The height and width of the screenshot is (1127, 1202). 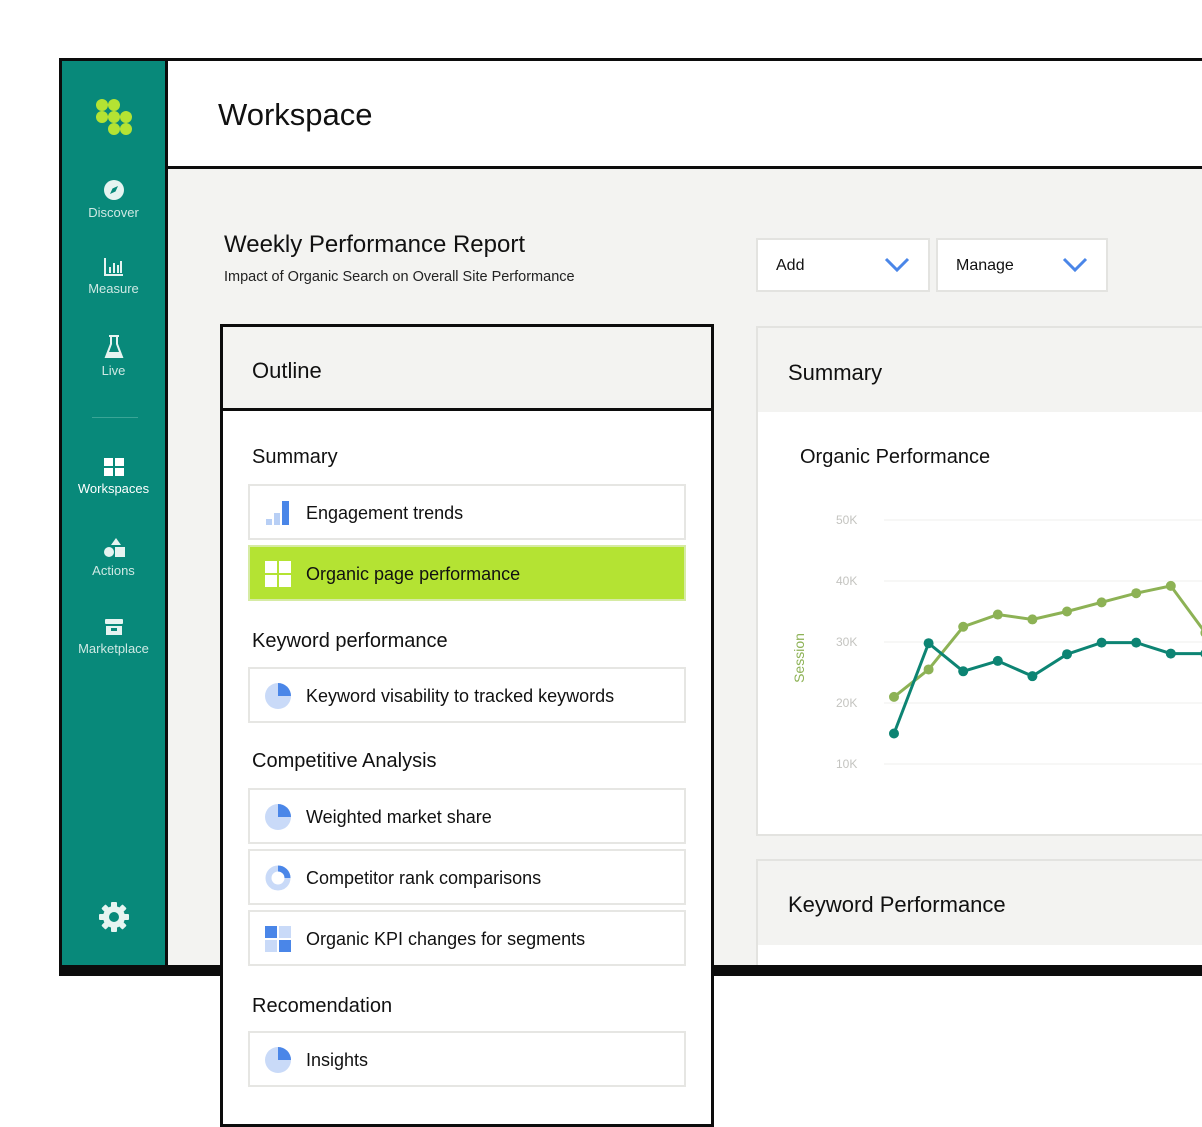 What do you see at coordinates (446, 939) in the screenshot?
I see `outline-item-label: Organic KPI changes for segments` at bounding box center [446, 939].